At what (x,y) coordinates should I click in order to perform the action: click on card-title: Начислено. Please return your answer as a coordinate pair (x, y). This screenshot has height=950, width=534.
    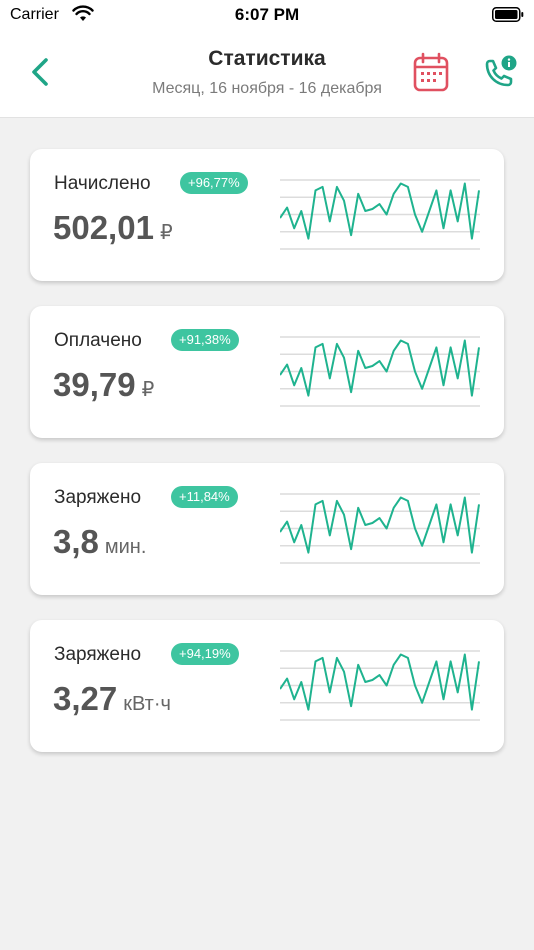
    Looking at the image, I should click on (102, 183).